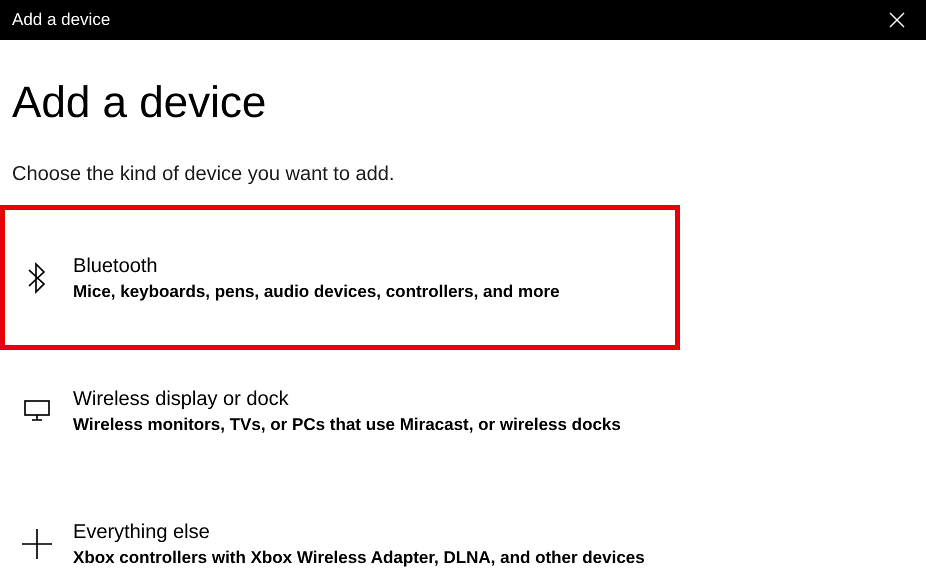 The width and height of the screenshot is (926, 587). What do you see at coordinates (347, 425) in the screenshot?
I see `option-description: Wireless monitors, TVs, or PCs that use Miracast, or wireless docks` at bounding box center [347, 425].